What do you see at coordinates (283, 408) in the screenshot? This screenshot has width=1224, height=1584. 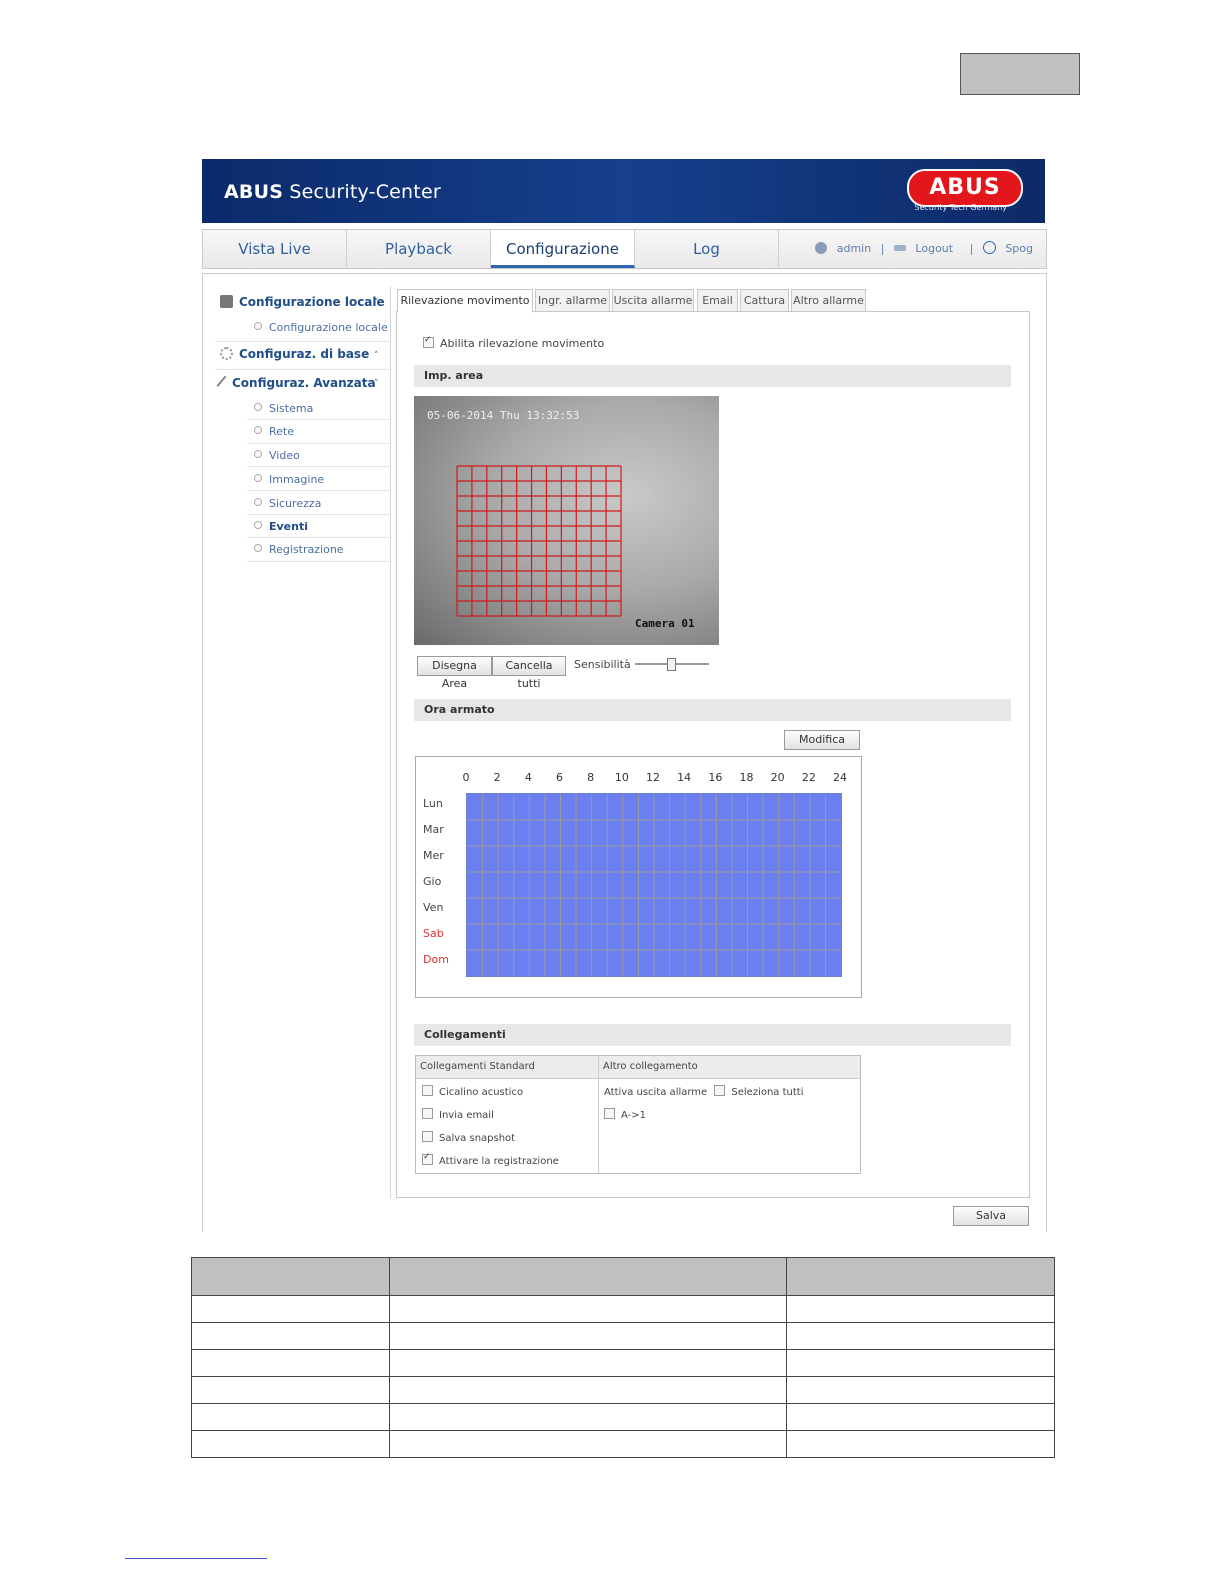 I see `sidebar-item-sistema: Sistema` at bounding box center [283, 408].